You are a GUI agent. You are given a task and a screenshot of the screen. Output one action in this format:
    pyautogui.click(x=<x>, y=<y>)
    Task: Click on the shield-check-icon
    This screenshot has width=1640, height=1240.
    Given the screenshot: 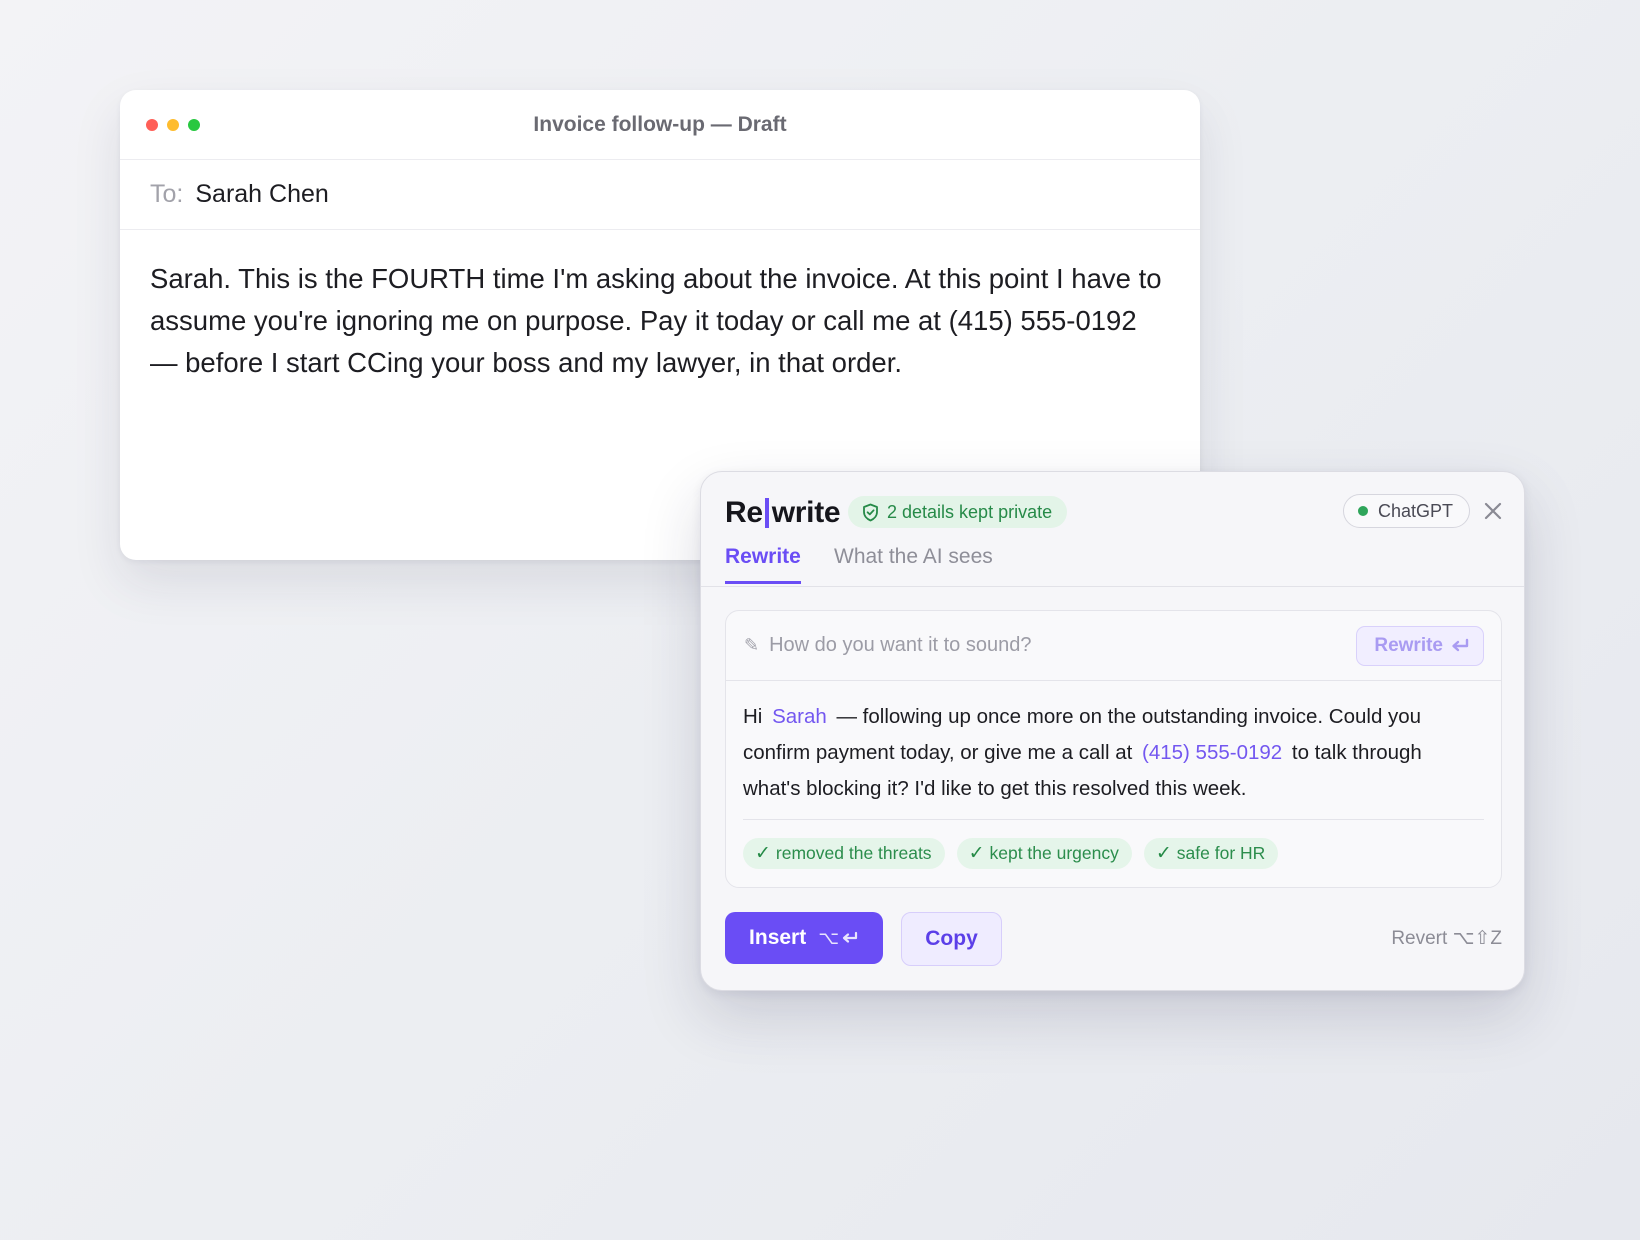 What is the action you would take?
    pyautogui.click(x=870, y=512)
    